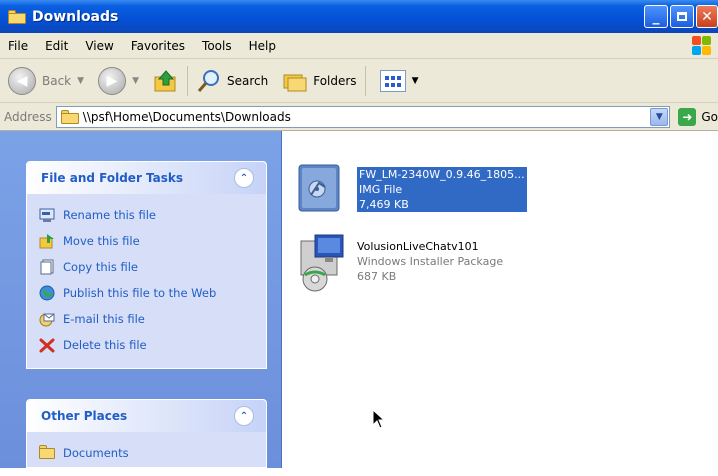  I want to click on back-arrow-icon: ◀, so click(22, 80).